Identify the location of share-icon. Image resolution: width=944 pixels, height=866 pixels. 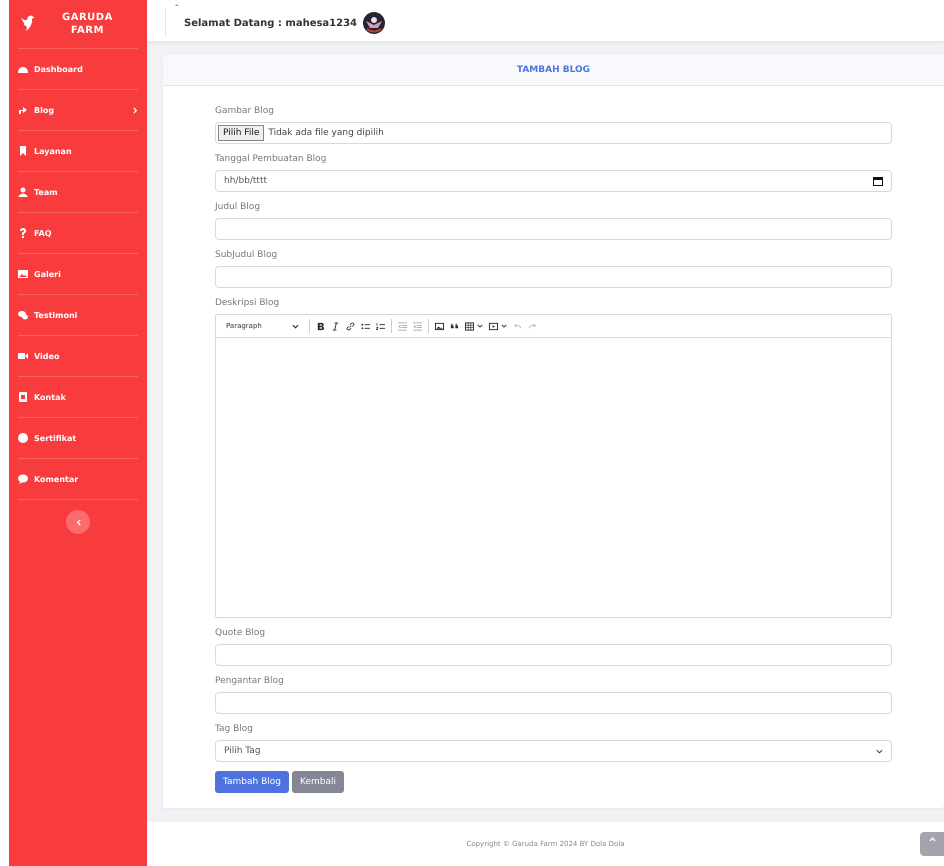
(23, 110).